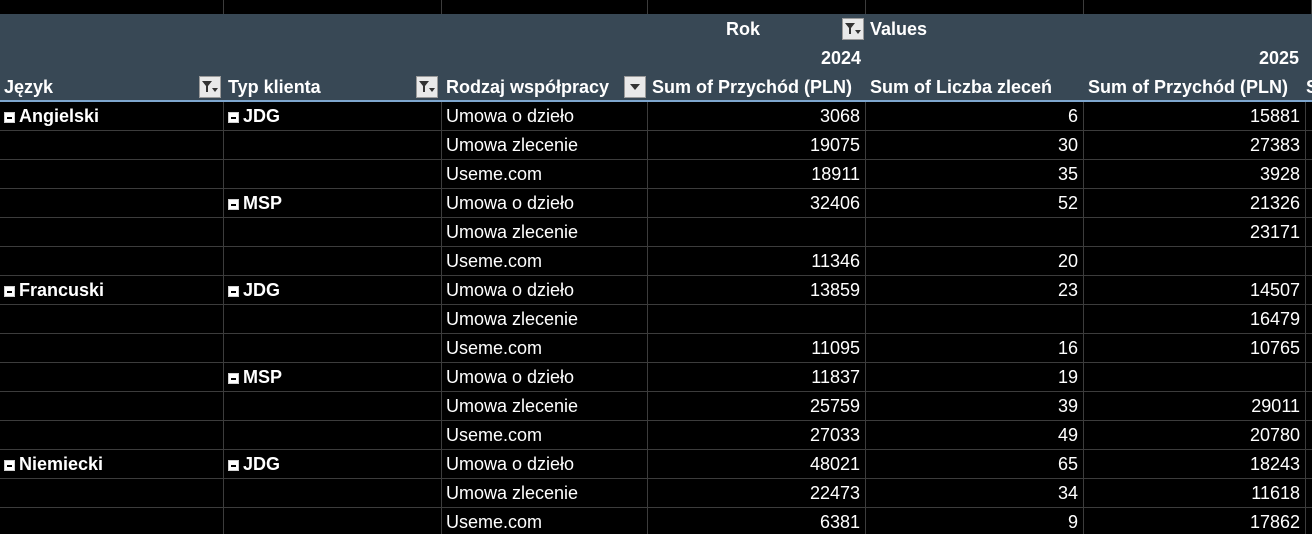 This screenshot has width=1312, height=534. Describe the element at coordinates (975, 493) in the screenshot. I see `orders-2024-cell: 34` at that location.